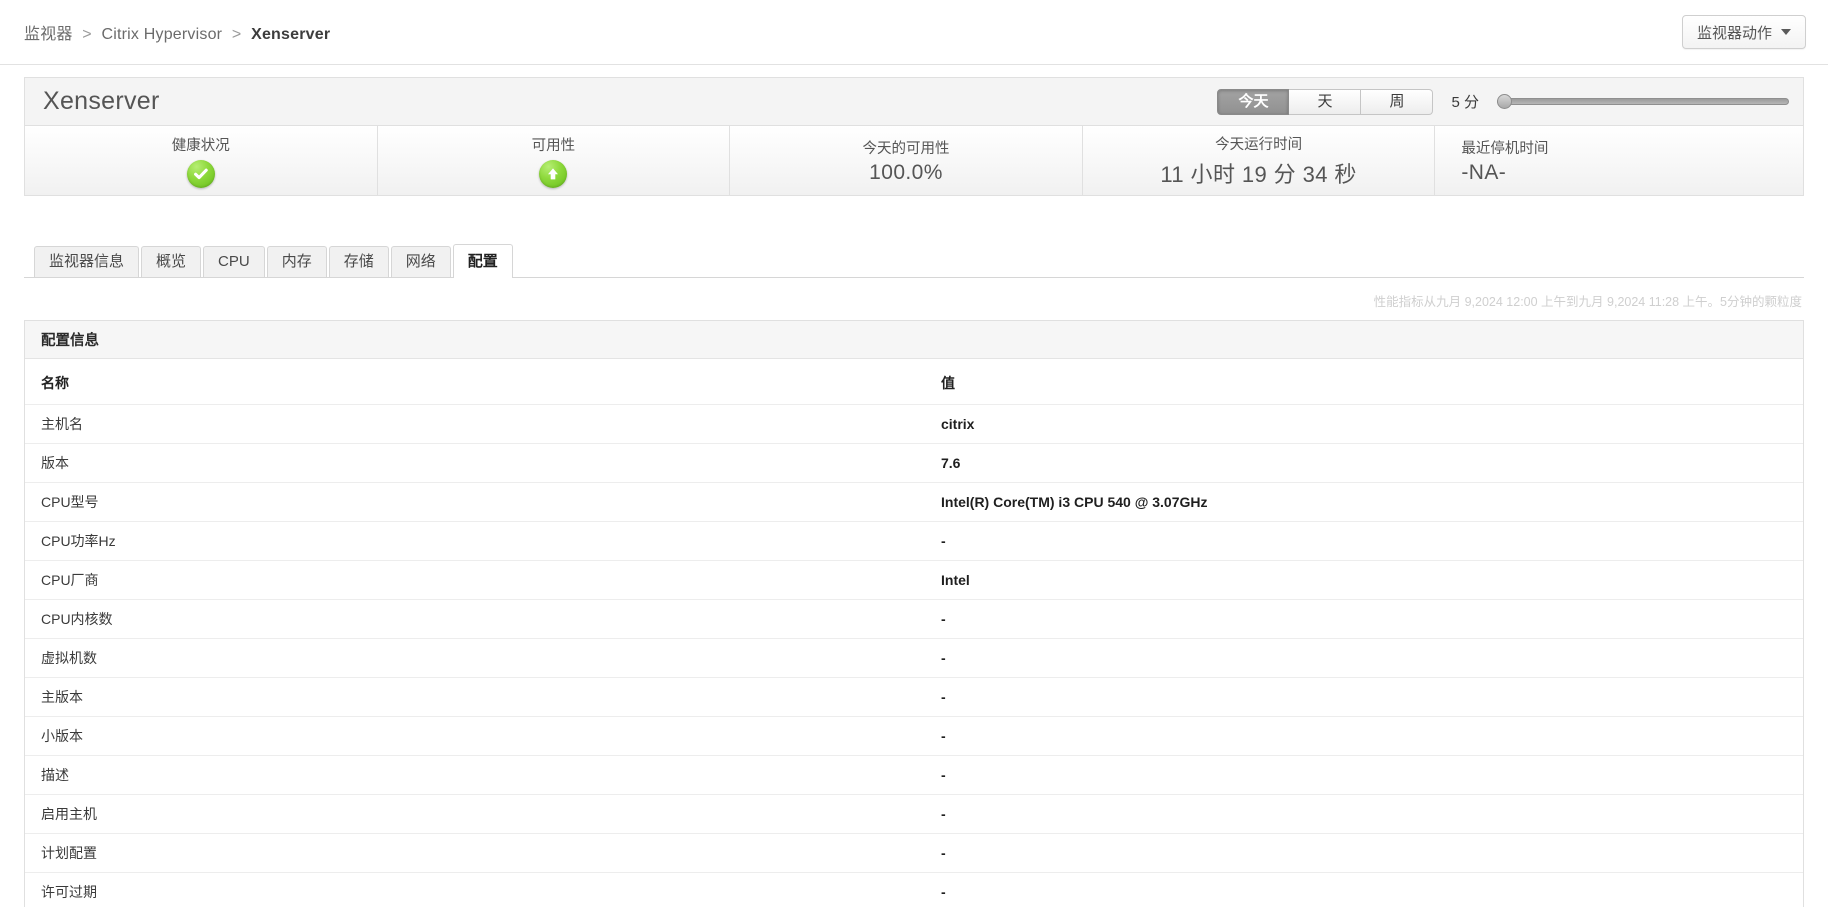  What do you see at coordinates (553, 145) in the screenshot?
I see `status-card-availability-label: 可用性` at bounding box center [553, 145].